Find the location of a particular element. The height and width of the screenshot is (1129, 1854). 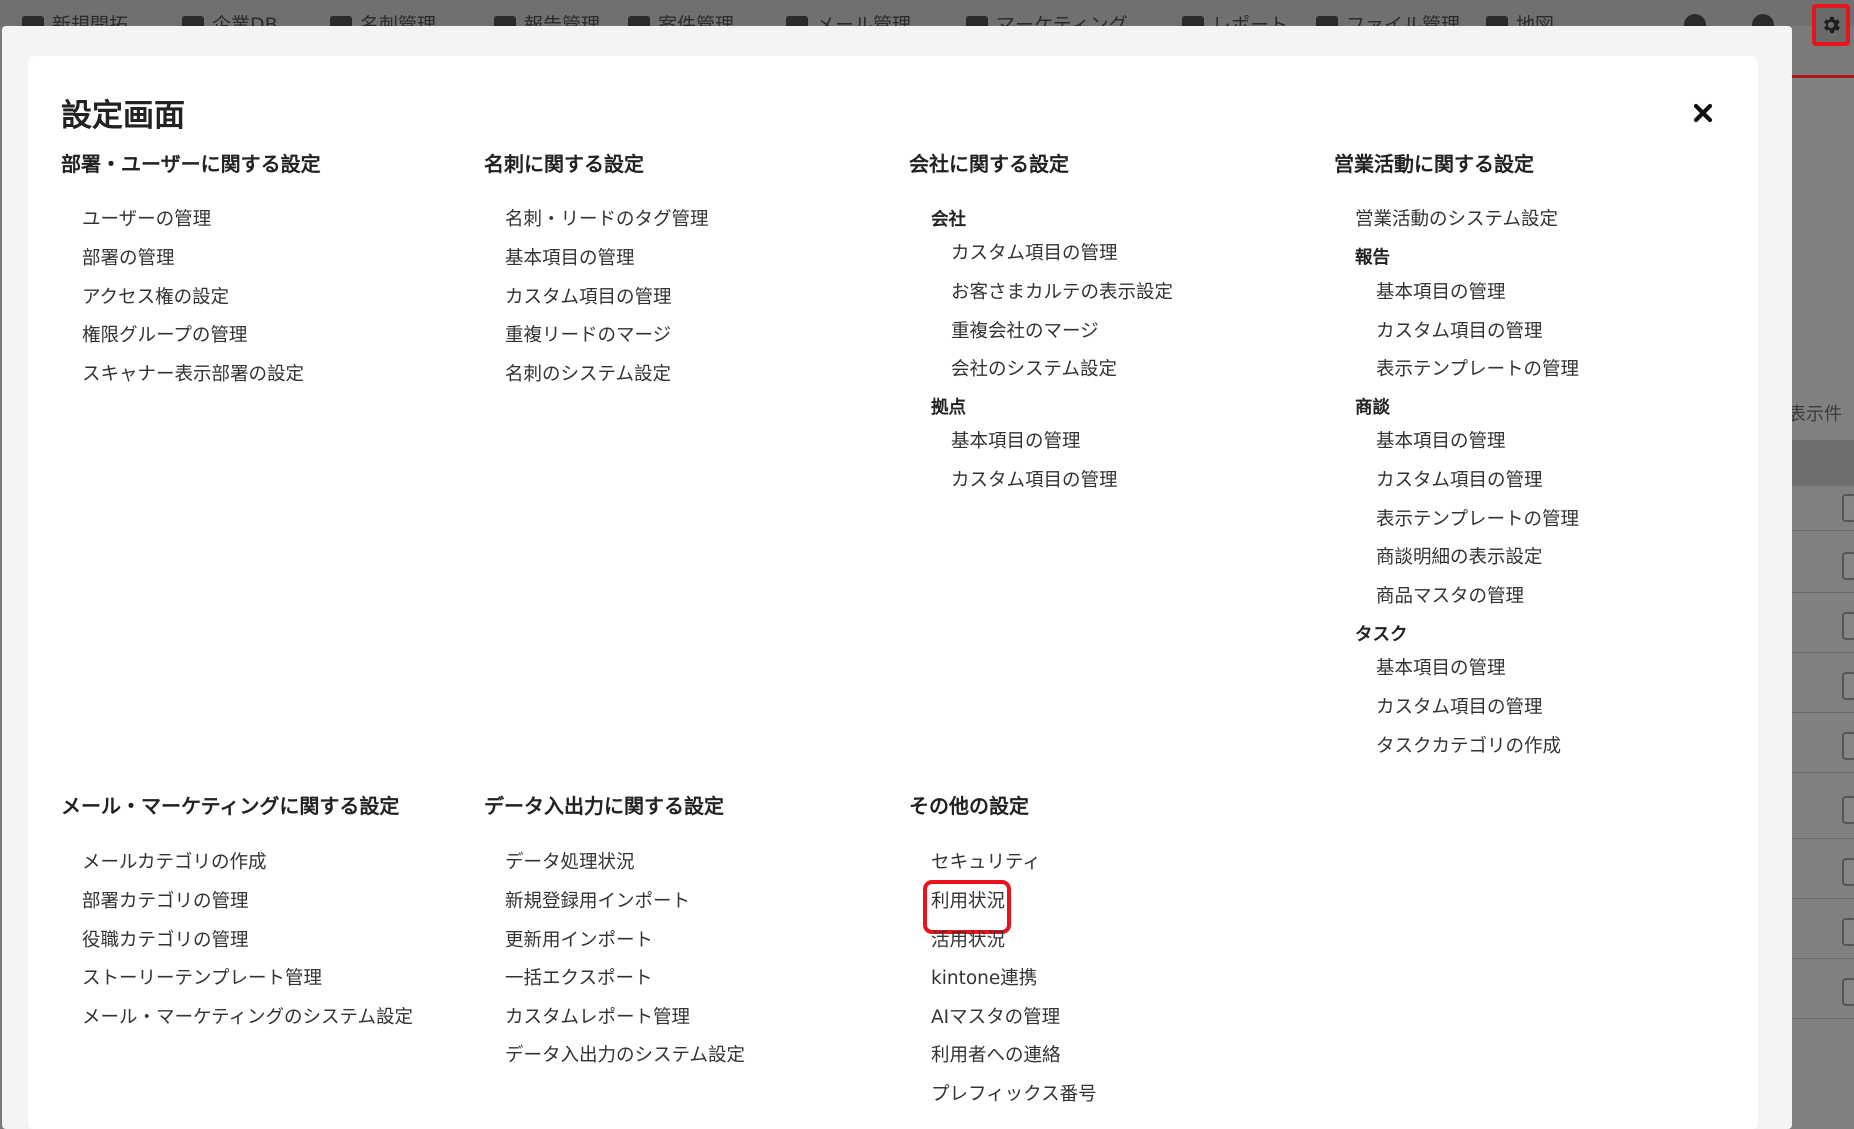

link-data-processing-status: データ処理状況 is located at coordinates (570, 863).